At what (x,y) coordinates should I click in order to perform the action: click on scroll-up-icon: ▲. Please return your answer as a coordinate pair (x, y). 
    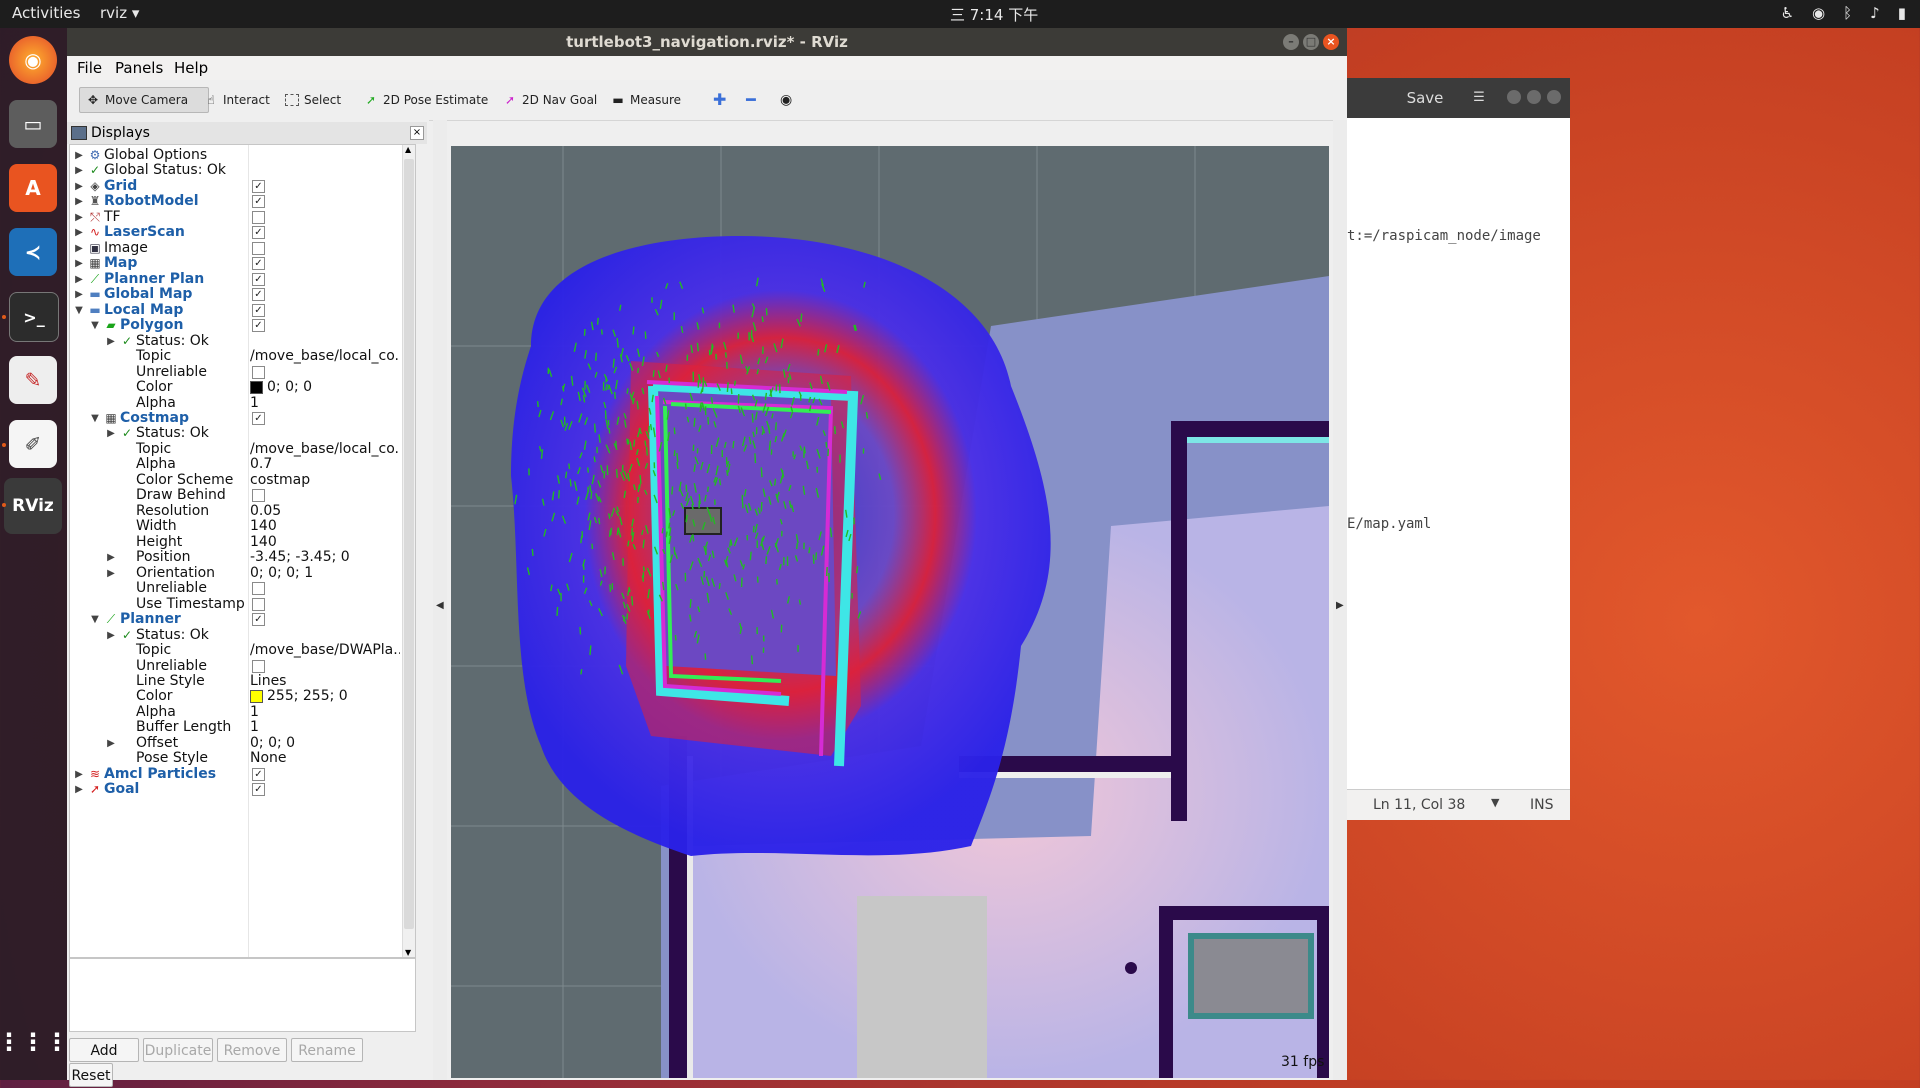
    Looking at the image, I should click on (408, 149).